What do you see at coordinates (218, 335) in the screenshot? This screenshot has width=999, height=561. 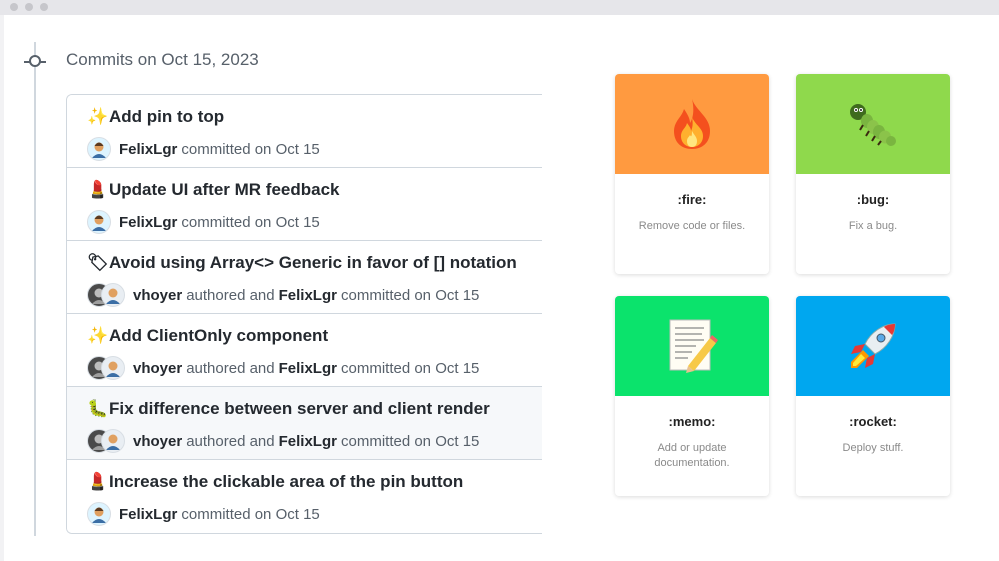 I see `commit-message: Add ClientOnly component` at bounding box center [218, 335].